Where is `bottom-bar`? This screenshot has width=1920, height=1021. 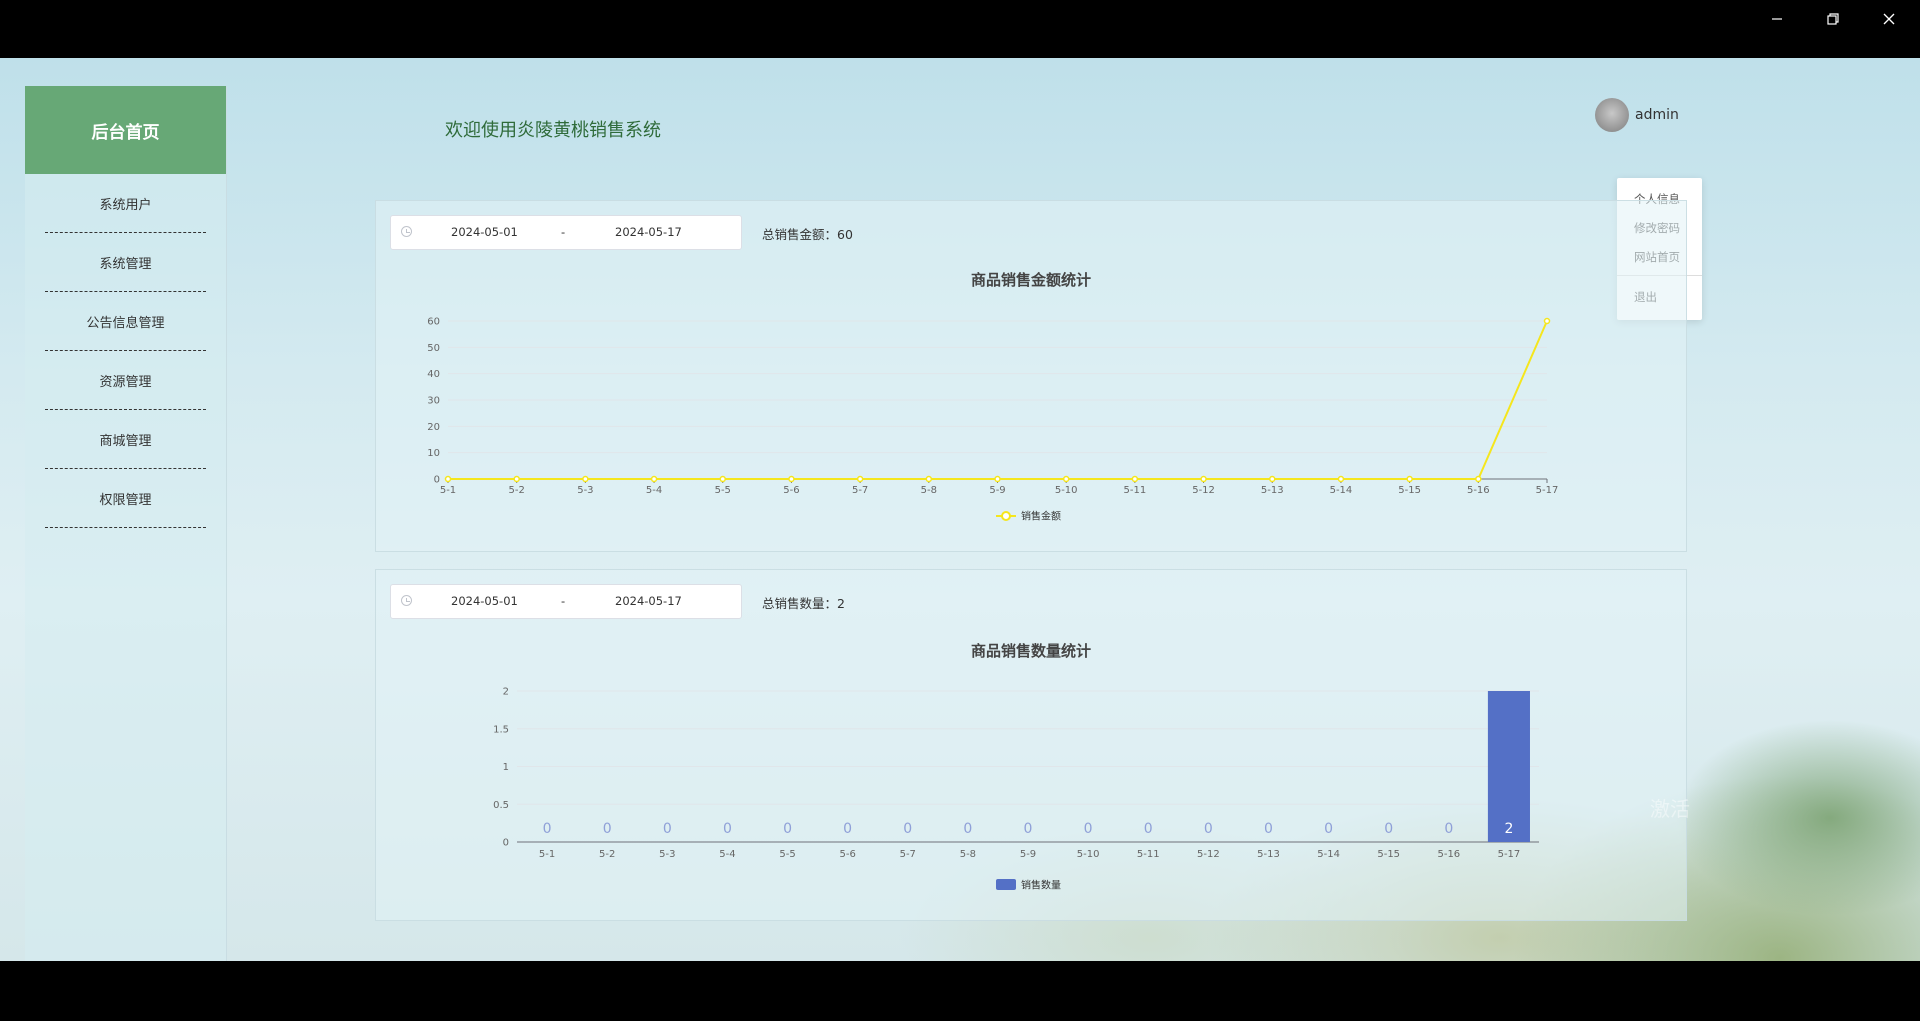
bottom-bar is located at coordinates (960, 991).